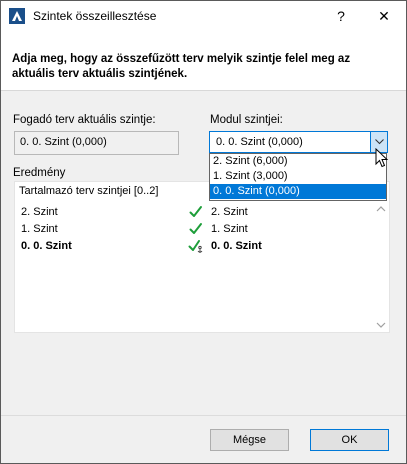 The width and height of the screenshot is (407, 464). Describe the element at coordinates (203, 16) in the screenshot. I see `title-bar: Szintek összeillesztése ? ✕` at that location.